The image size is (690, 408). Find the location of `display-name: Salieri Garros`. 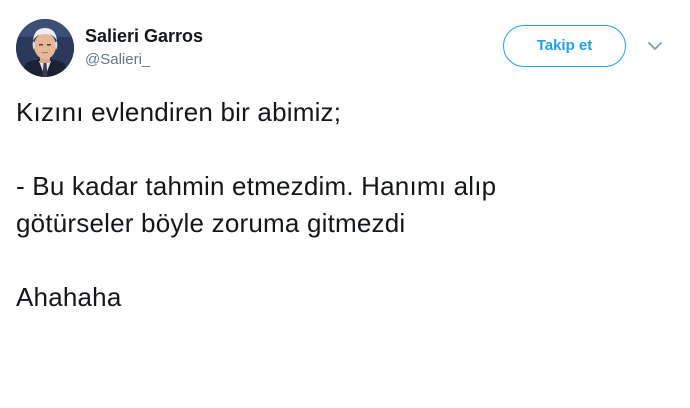

display-name: Salieri Garros is located at coordinates (144, 36).